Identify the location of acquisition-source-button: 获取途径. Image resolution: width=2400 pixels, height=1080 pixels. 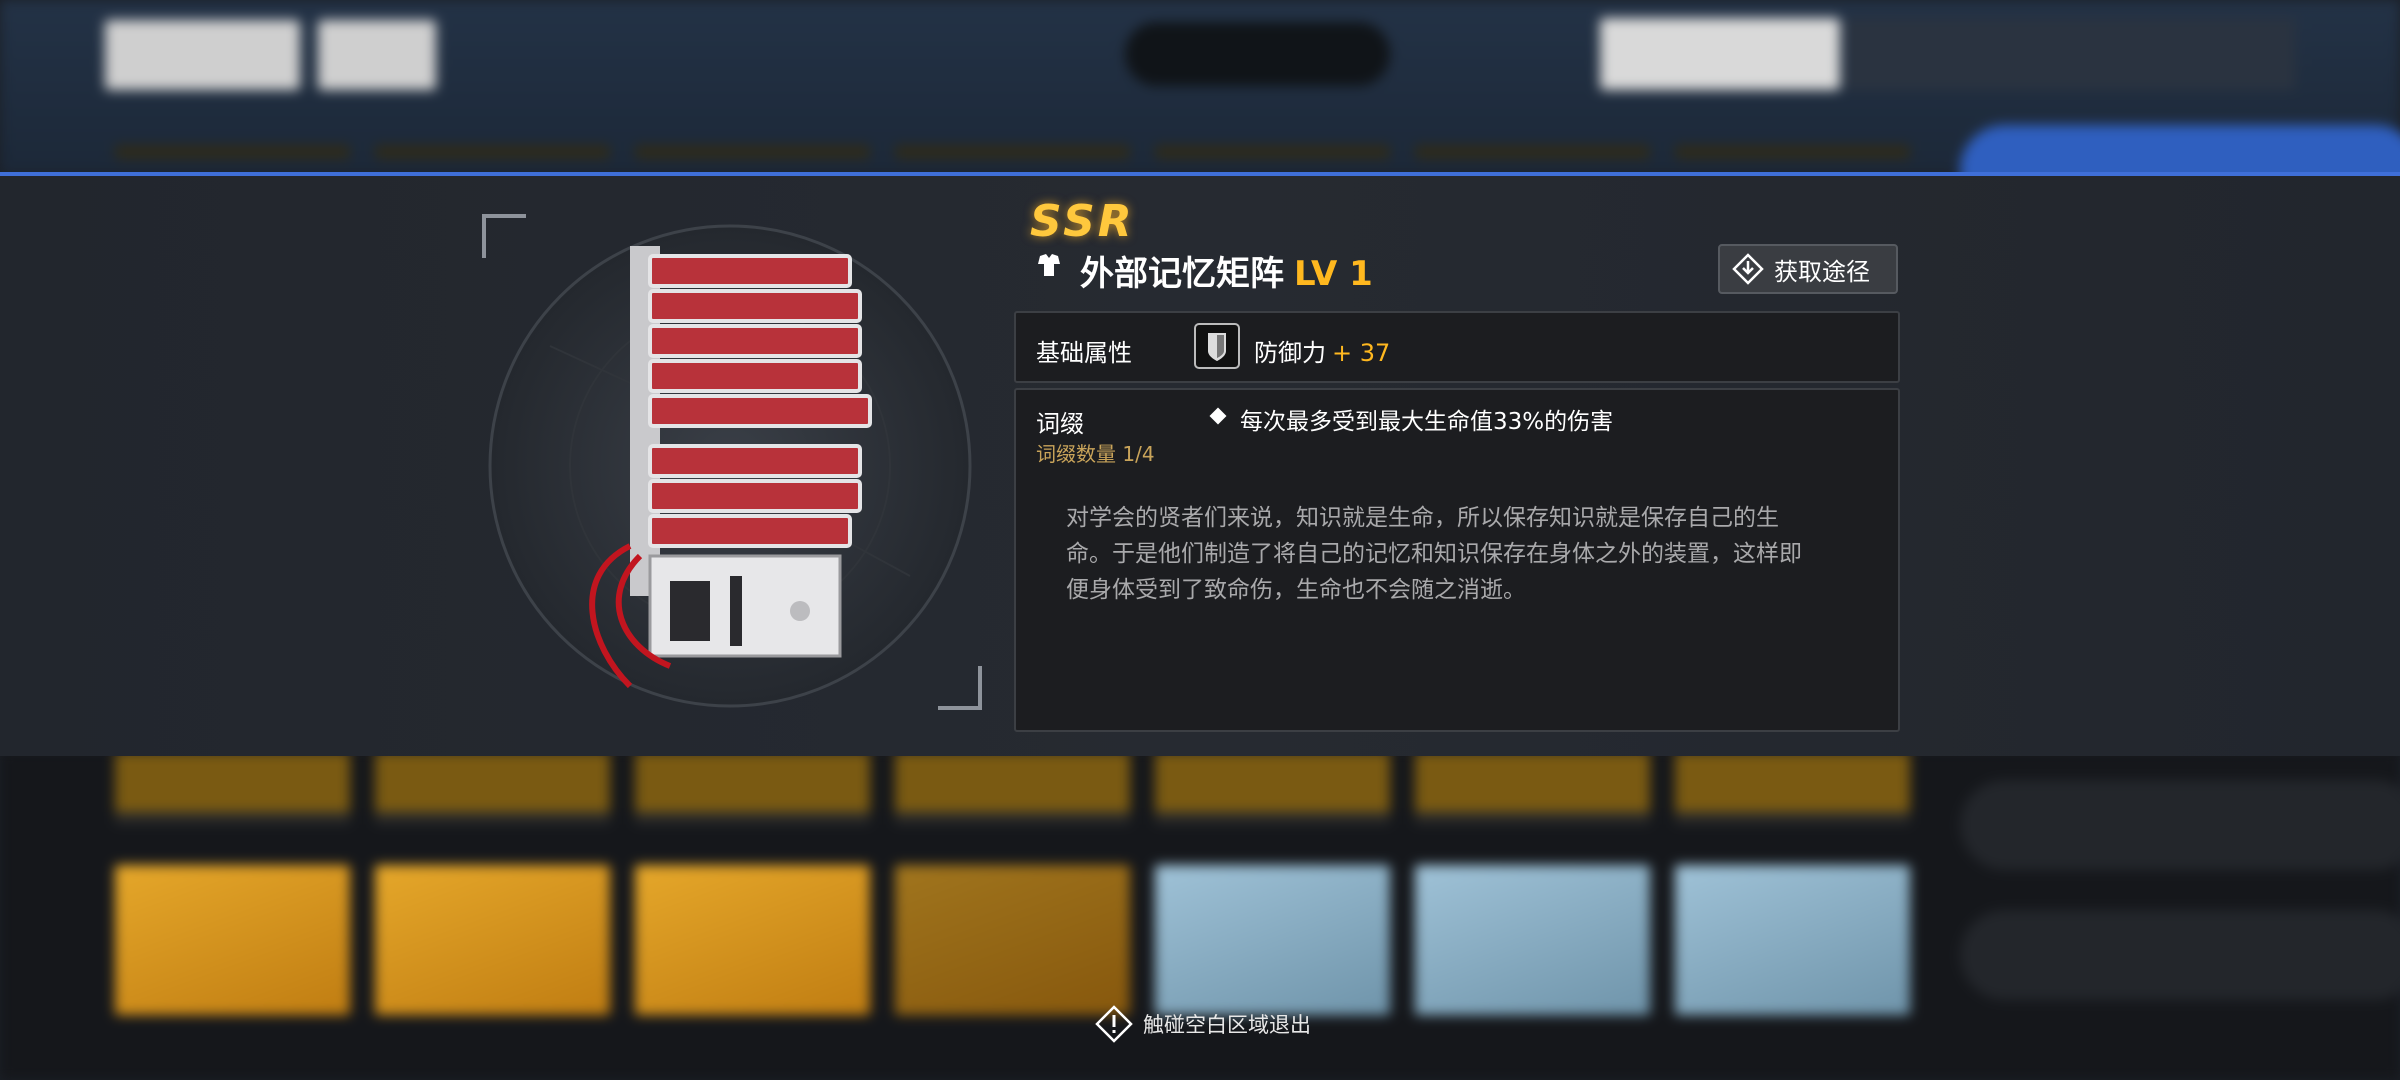
(1808, 269).